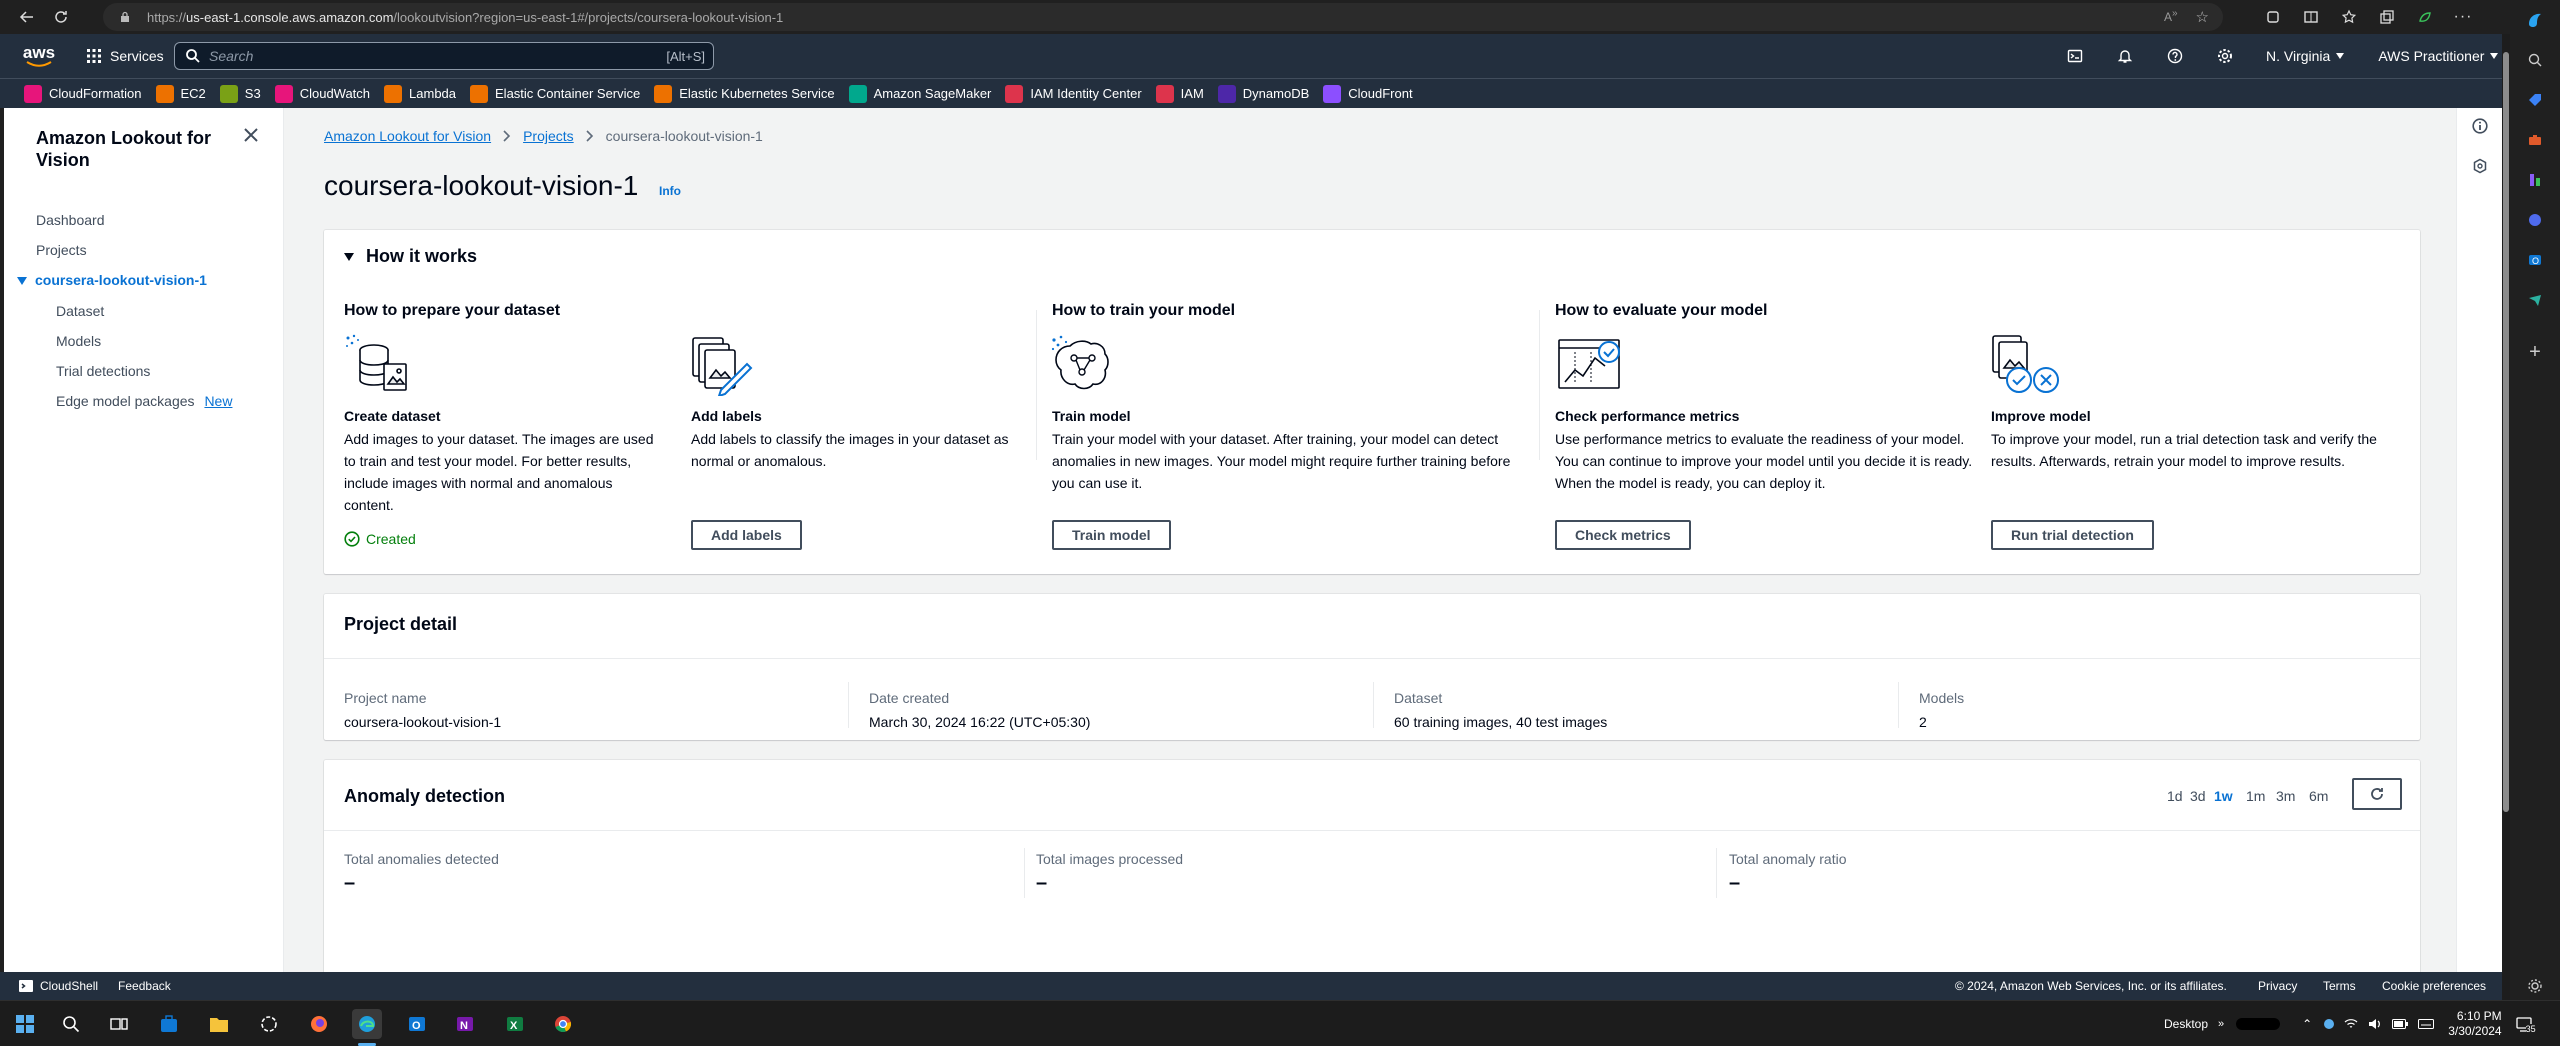 The width and height of the screenshot is (2560, 1046). Describe the element at coordinates (2175, 56) in the screenshot. I see `help-icon` at that location.